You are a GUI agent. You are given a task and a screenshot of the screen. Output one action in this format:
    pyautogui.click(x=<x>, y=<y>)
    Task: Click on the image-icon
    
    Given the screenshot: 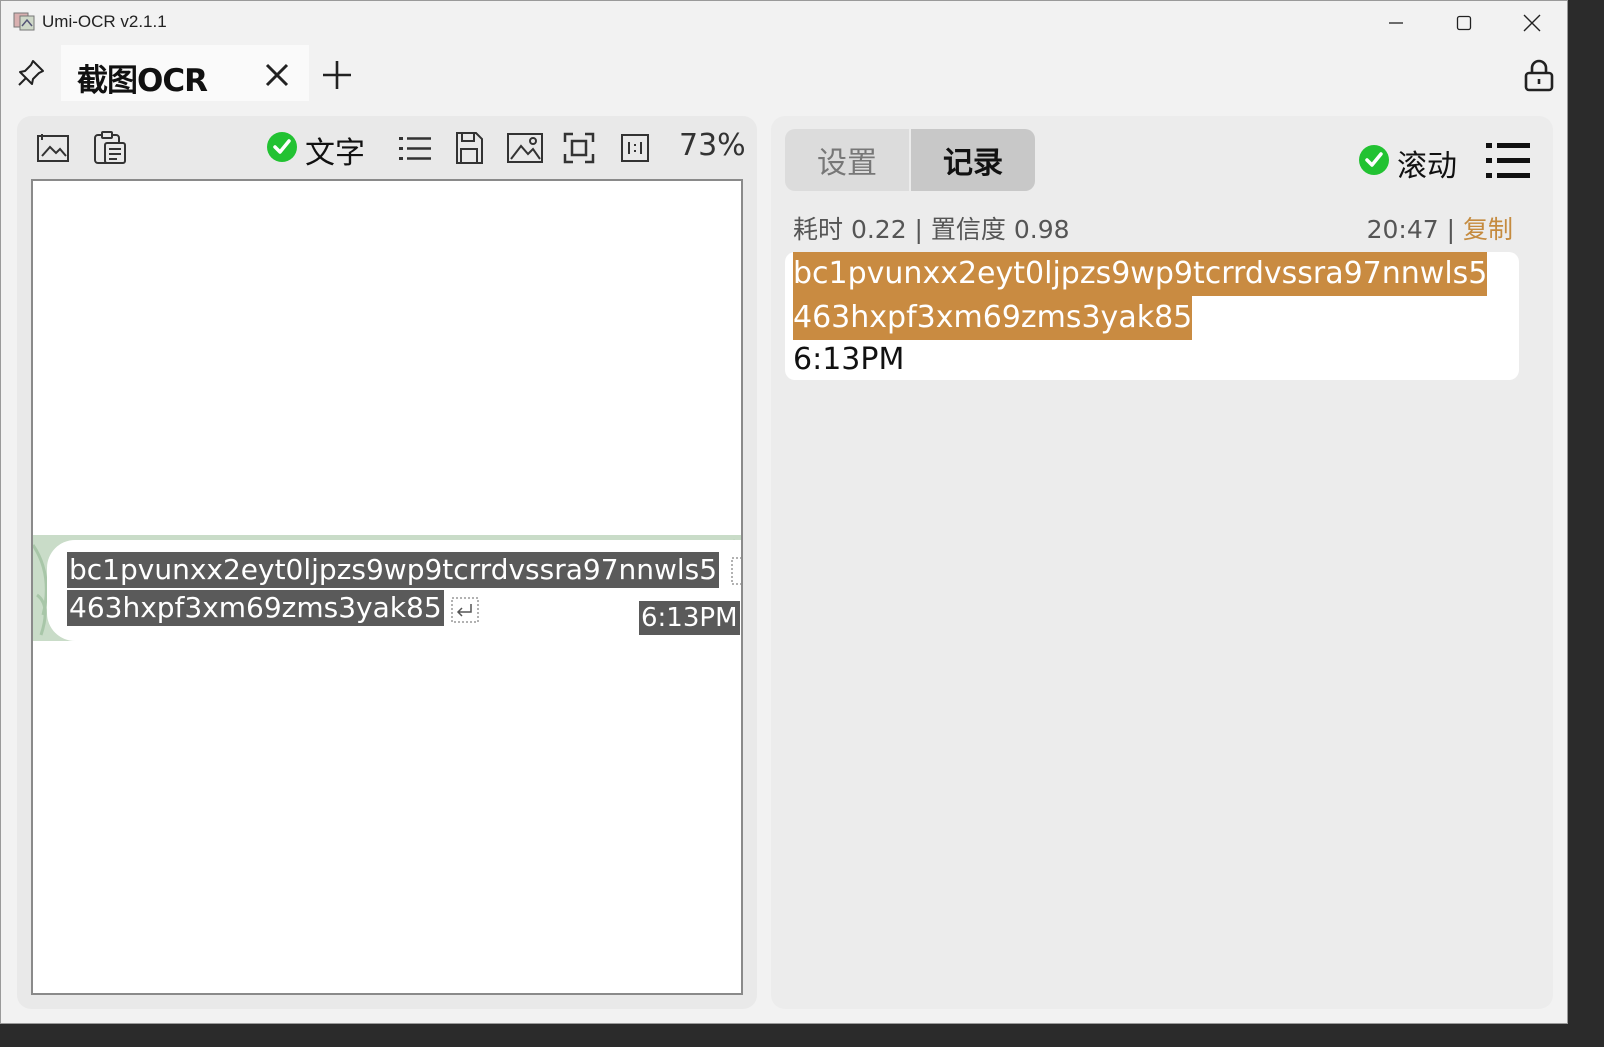 What is the action you would take?
    pyautogui.click(x=53, y=148)
    